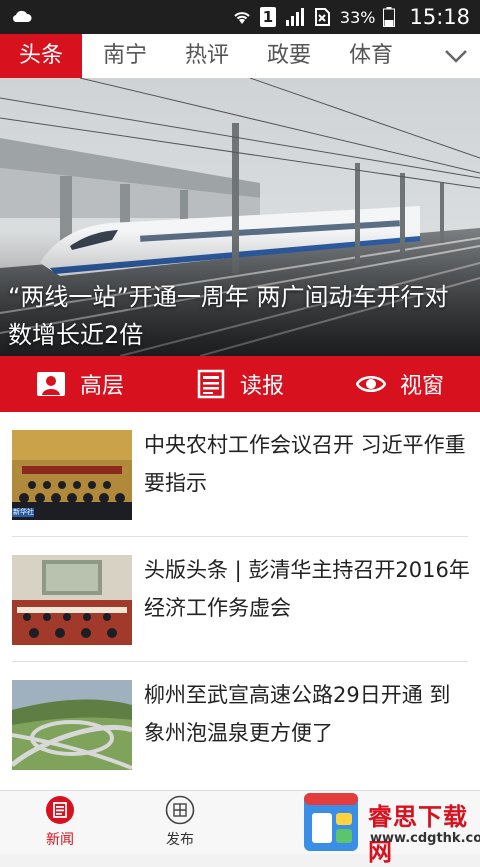 This screenshot has height=867, width=480. What do you see at coordinates (371, 56) in the screenshot?
I see `tab-sports: 体育` at bounding box center [371, 56].